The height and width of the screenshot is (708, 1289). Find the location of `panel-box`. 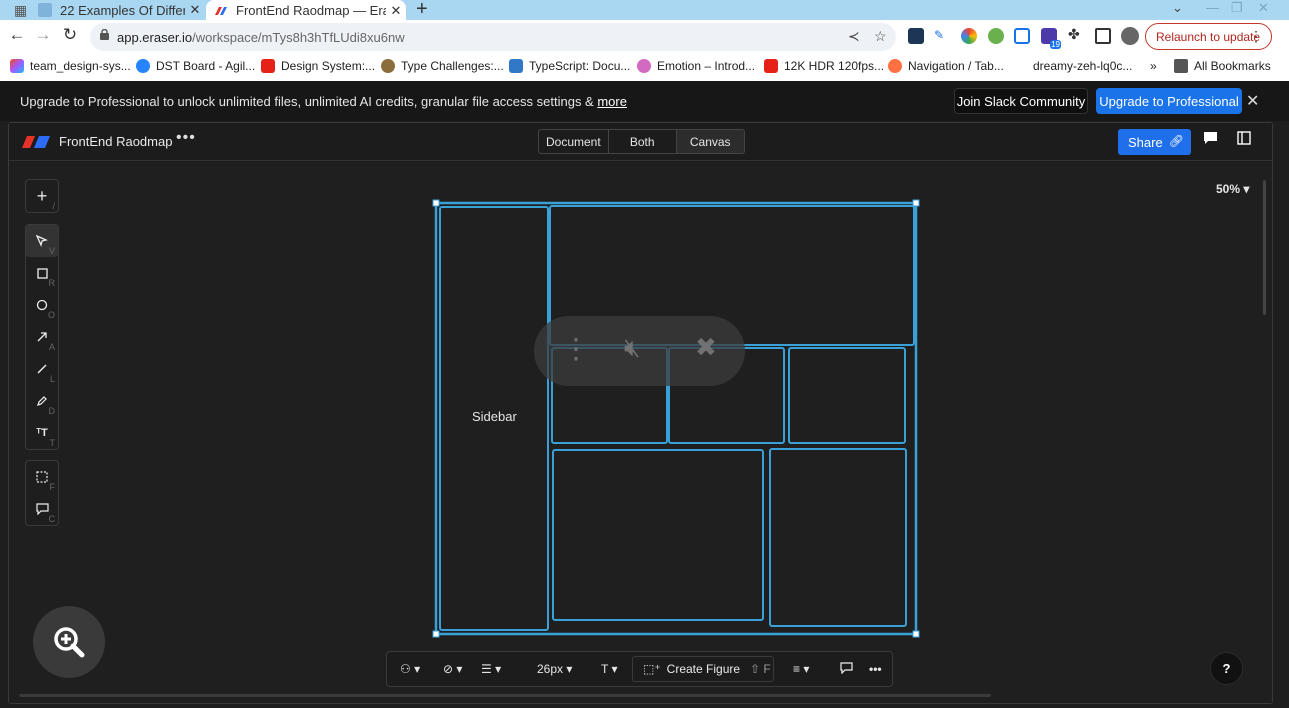

panel-box is located at coordinates (838, 537).